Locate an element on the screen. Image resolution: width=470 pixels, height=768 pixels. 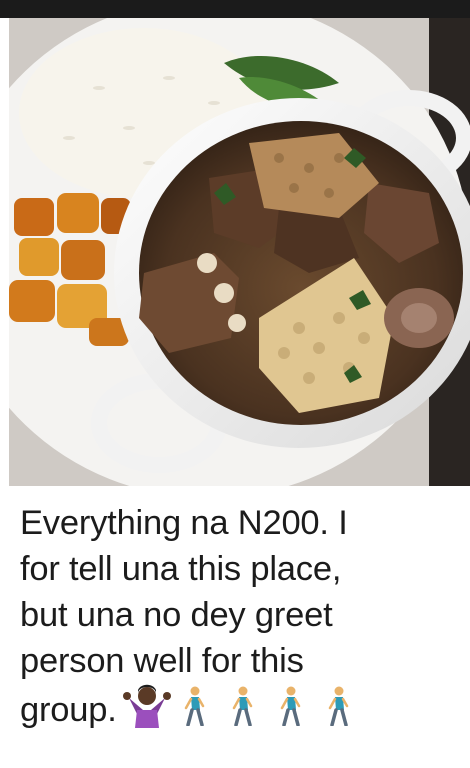
top-bar is located at coordinates (235, 9).